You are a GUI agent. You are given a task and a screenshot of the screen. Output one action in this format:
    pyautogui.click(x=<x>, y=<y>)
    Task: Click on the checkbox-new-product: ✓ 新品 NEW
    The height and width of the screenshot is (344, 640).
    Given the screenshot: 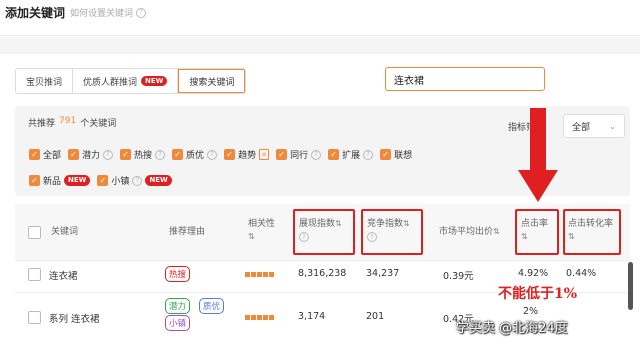 What is the action you would take?
    pyautogui.click(x=60, y=180)
    